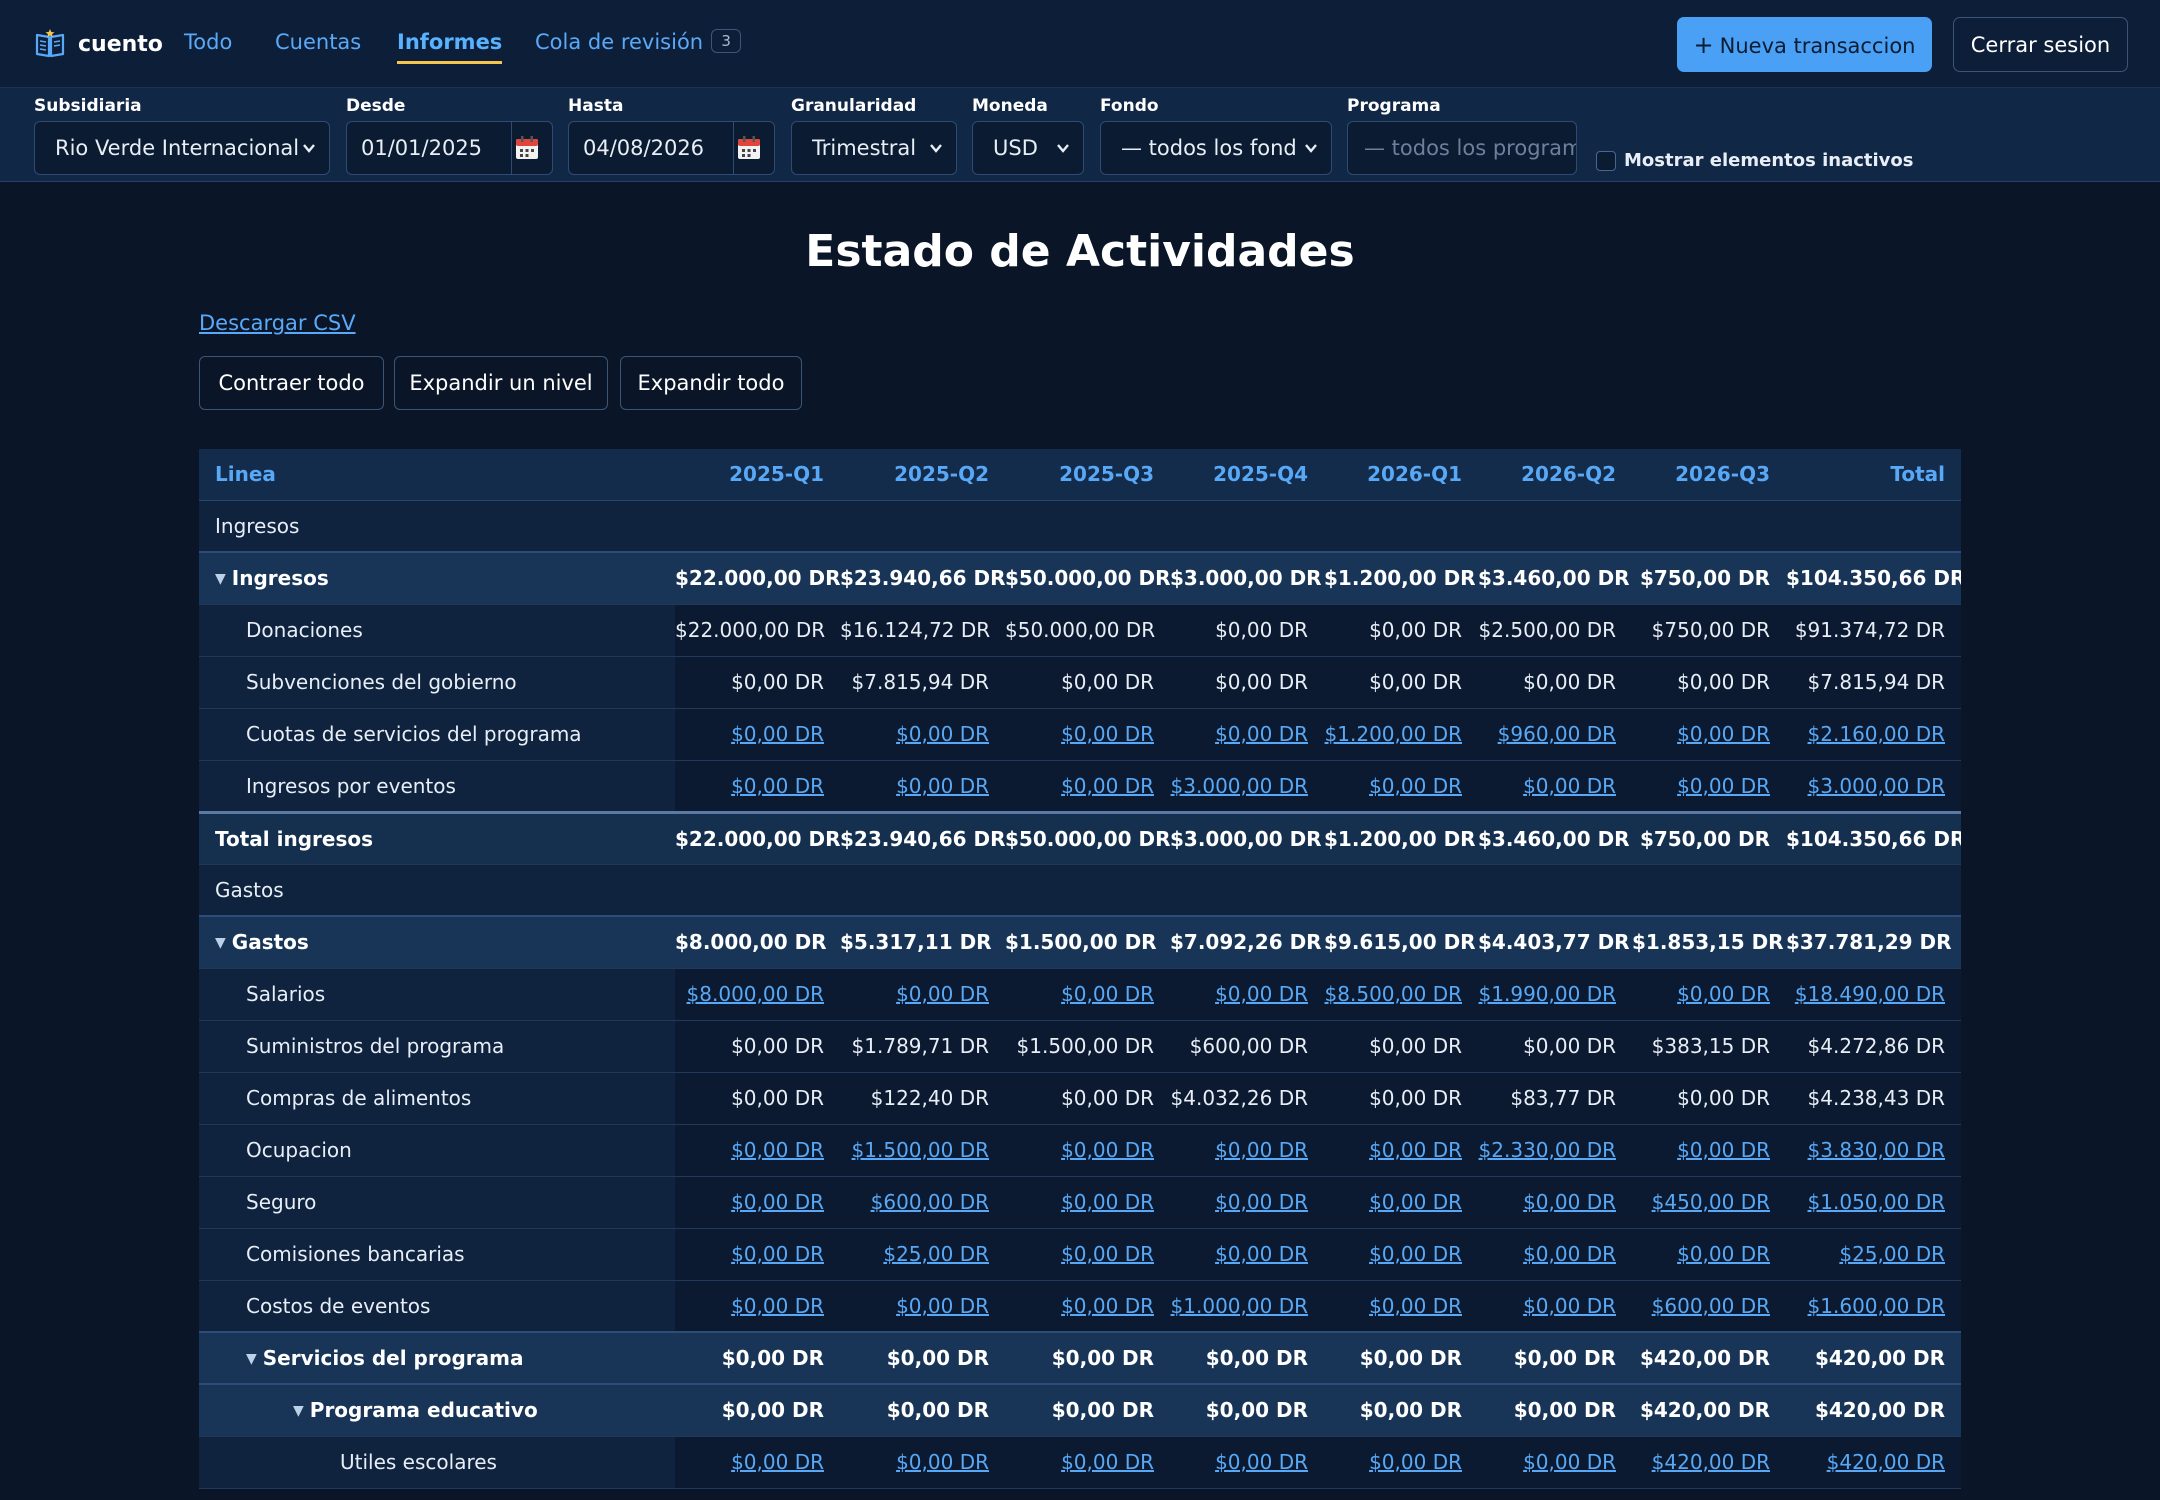 The height and width of the screenshot is (1500, 2160). Describe the element at coordinates (920, 1150) in the screenshot. I see `amount-link: $1.500,00 DR` at that location.